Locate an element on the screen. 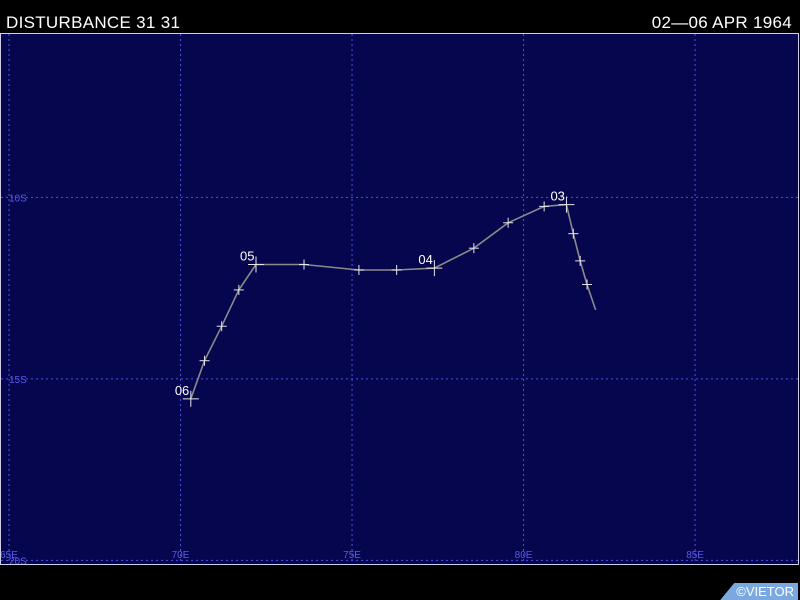 This screenshot has height=600, width=800. date-label: 05 is located at coordinates (247, 256).